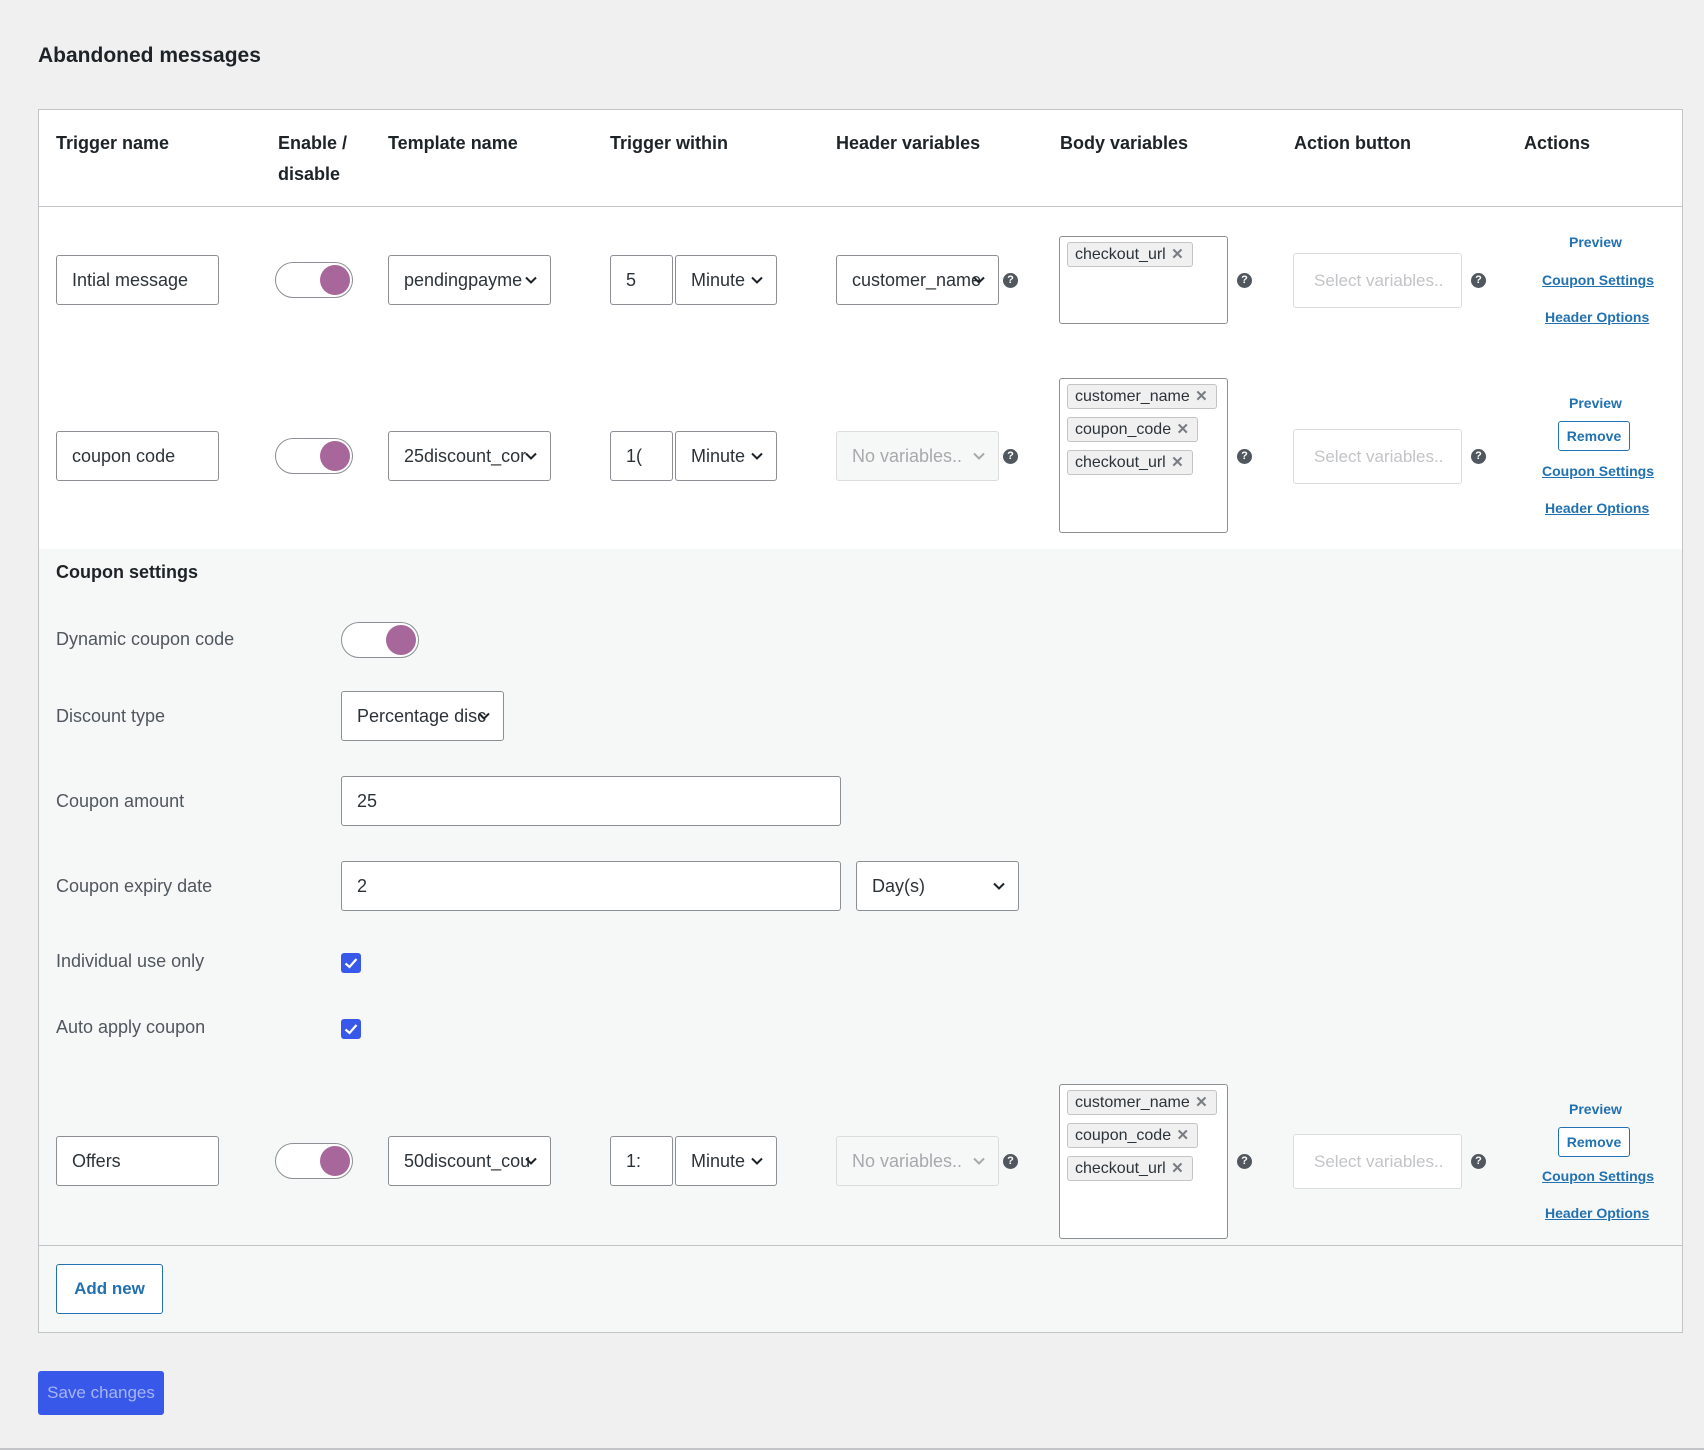 Image resolution: width=1704 pixels, height=1450 pixels. What do you see at coordinates (127, 572) in the screenshot?
I see `coupon-settings-title: Coupon settings` at bounding box center [127, 572].